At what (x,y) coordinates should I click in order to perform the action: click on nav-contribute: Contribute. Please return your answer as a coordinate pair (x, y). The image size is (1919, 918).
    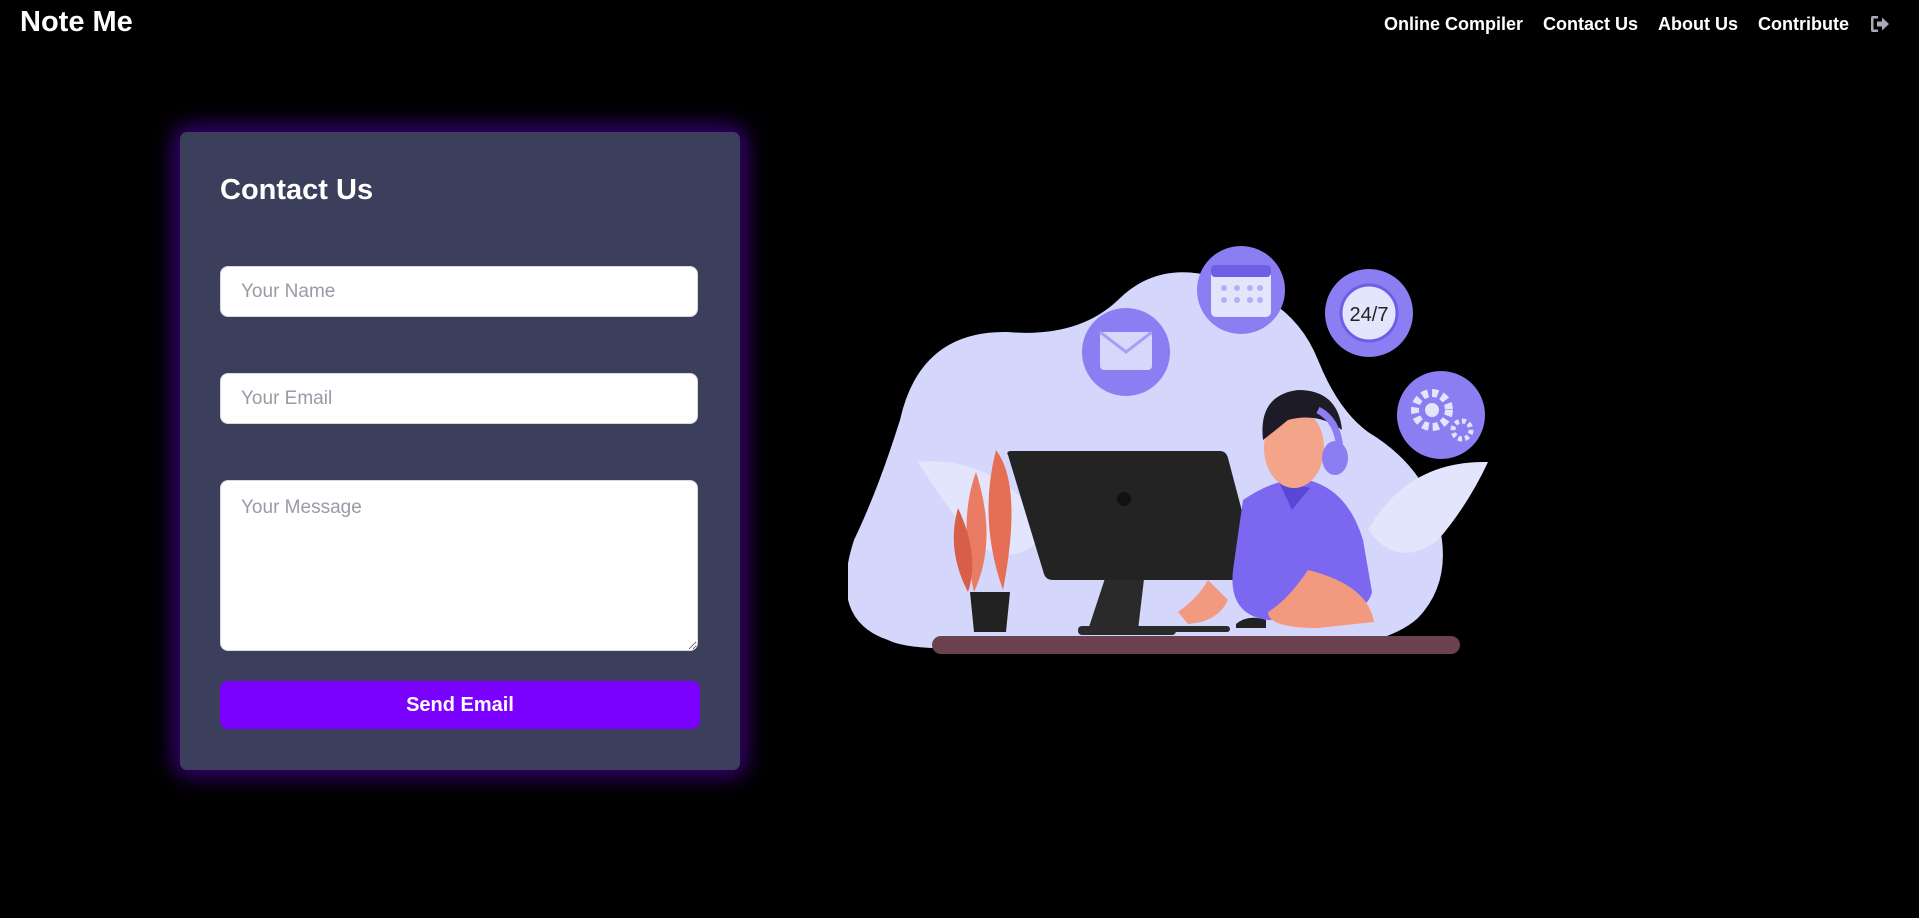
    Looking at the image, I should click on (1803, 24).